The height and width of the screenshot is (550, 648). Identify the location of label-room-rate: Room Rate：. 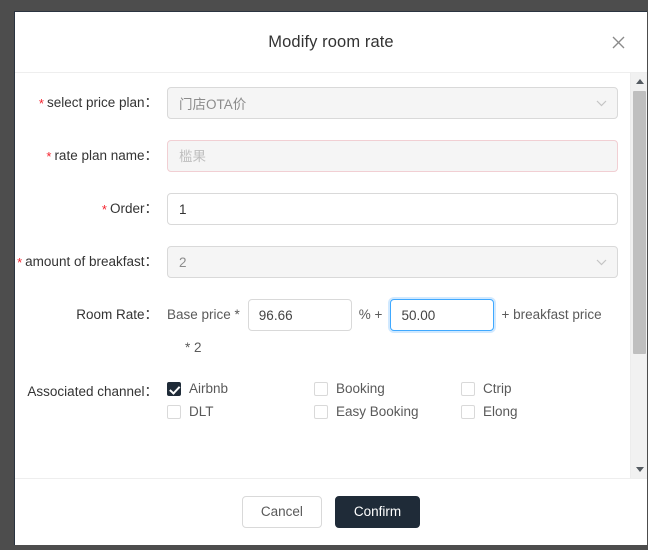
(117, 314).